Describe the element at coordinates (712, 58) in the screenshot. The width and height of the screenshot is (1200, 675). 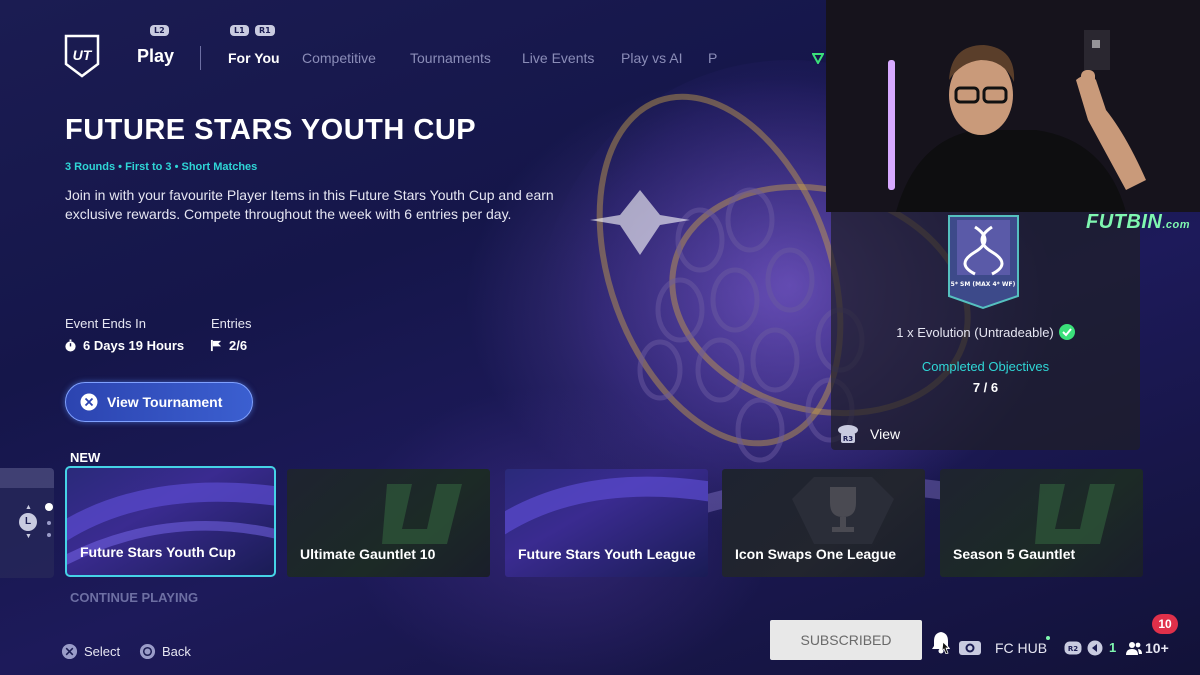
I see `tab-truncated: P` at that location.